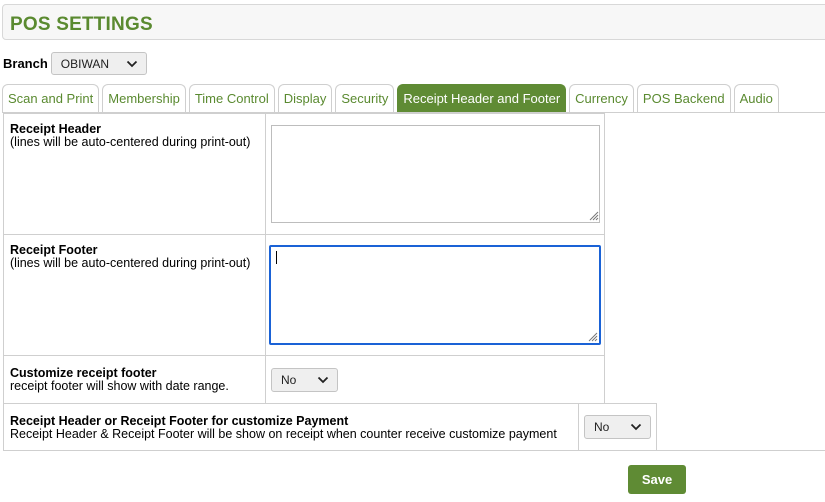  Describe the element at coordinates (683, 98) in the screenshot. I see `tab-pos-backend: POS Backend` at that location.